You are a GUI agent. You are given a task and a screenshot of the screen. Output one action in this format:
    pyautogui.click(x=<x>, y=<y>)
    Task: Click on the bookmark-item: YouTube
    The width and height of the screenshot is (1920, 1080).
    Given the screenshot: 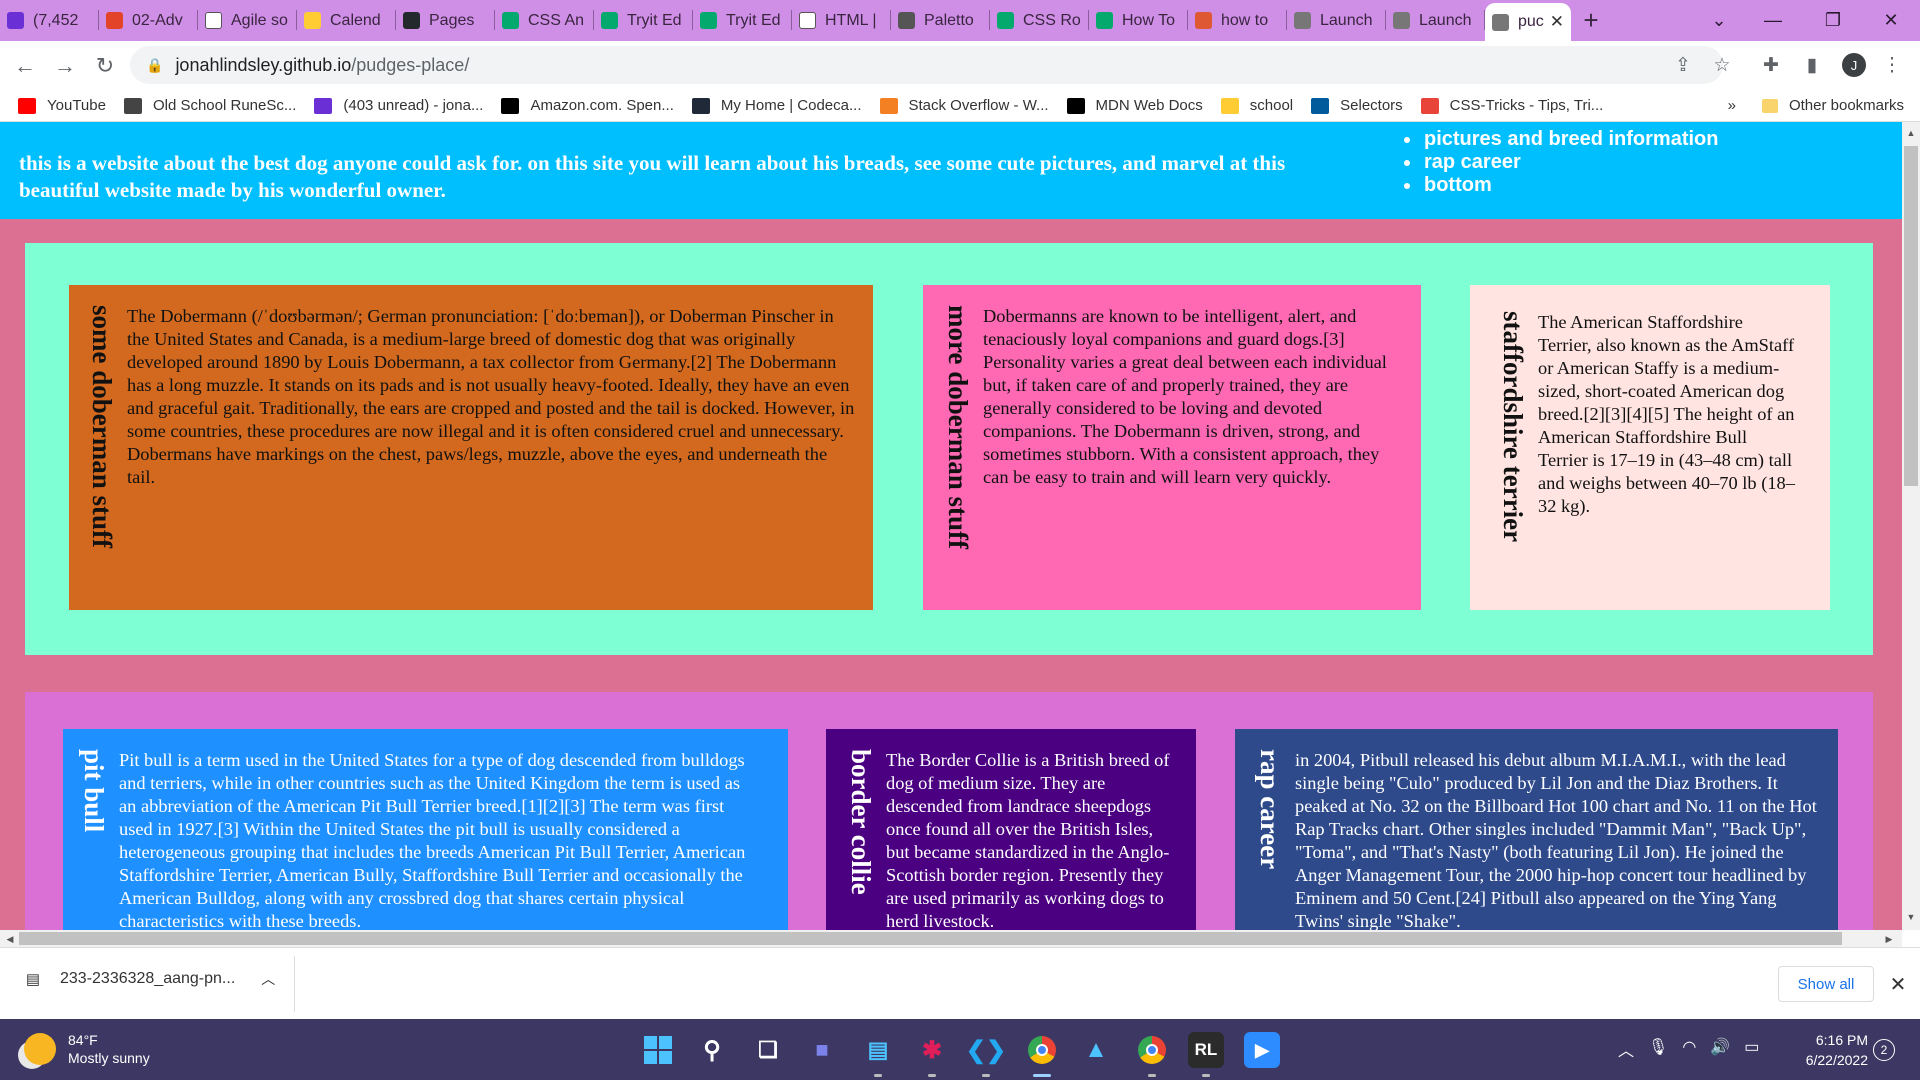 What is the action you would take?
    pyautogui.click(x=62, y=105)
    